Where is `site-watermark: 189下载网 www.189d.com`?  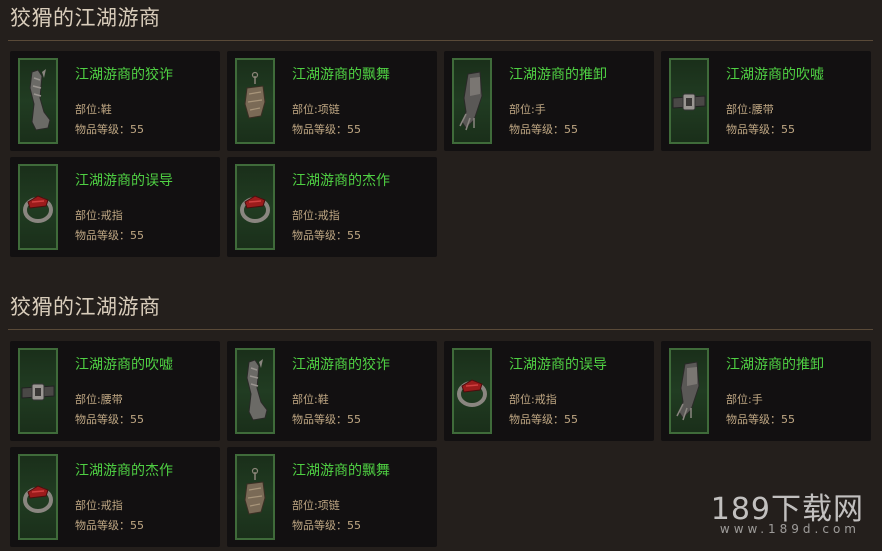 site-watermark: 189下载网 www.189d.com is located at coordinates (779, 514).